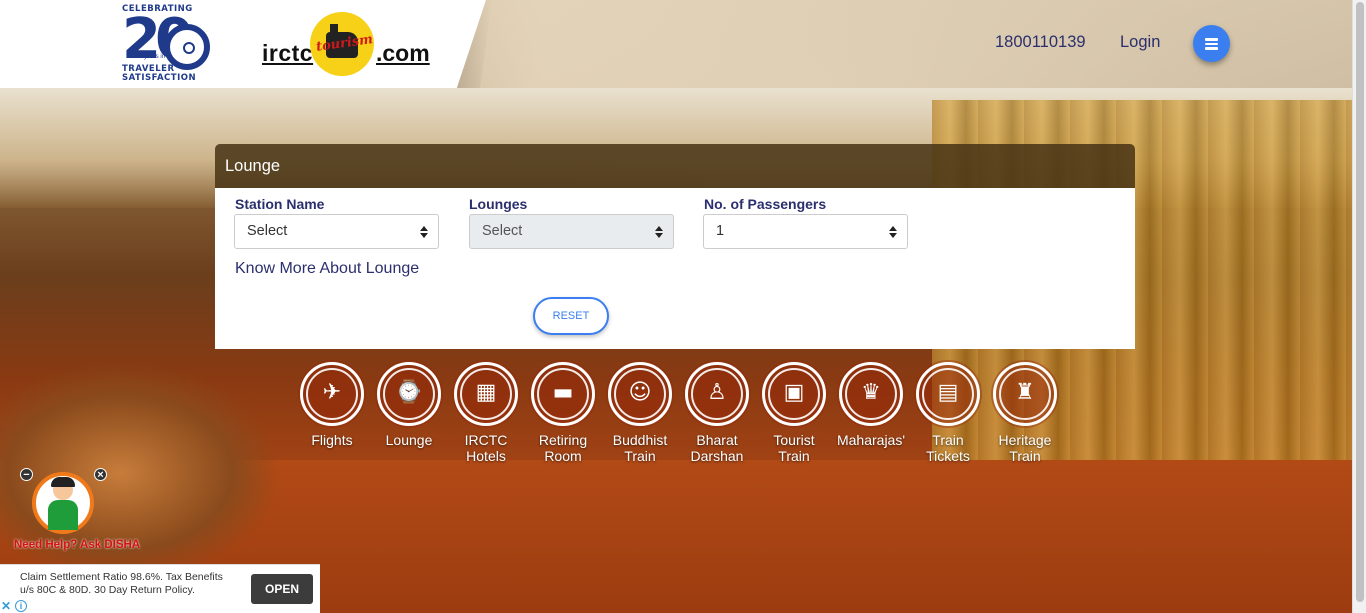 This screenshot has height=613, width=1366. Describe the element at coordinates (675, 166) in the screenshot. I see `lounge-panel-header: Lounge` at that location.